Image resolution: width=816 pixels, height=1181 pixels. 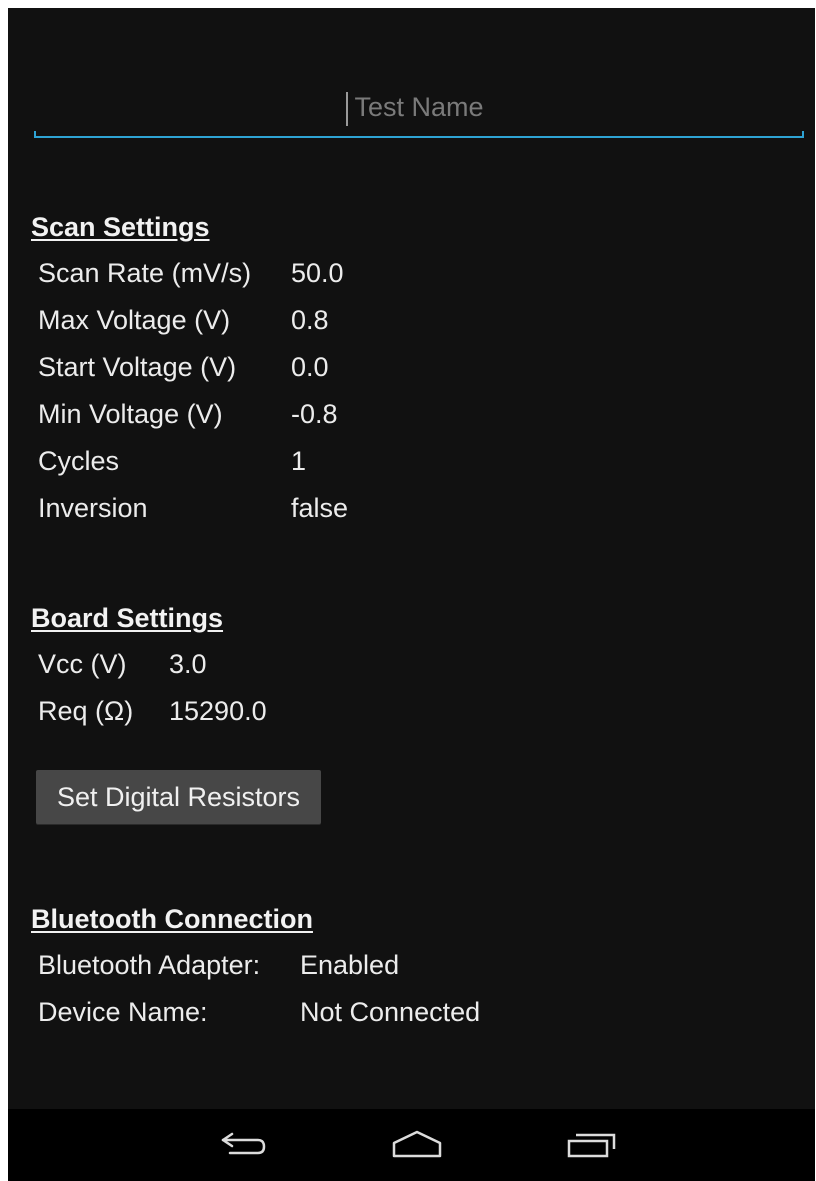 What do you see at coordinates (320, 508) in the screenshot?
I see `inversion-value: false` at bounding box center [320, 508].